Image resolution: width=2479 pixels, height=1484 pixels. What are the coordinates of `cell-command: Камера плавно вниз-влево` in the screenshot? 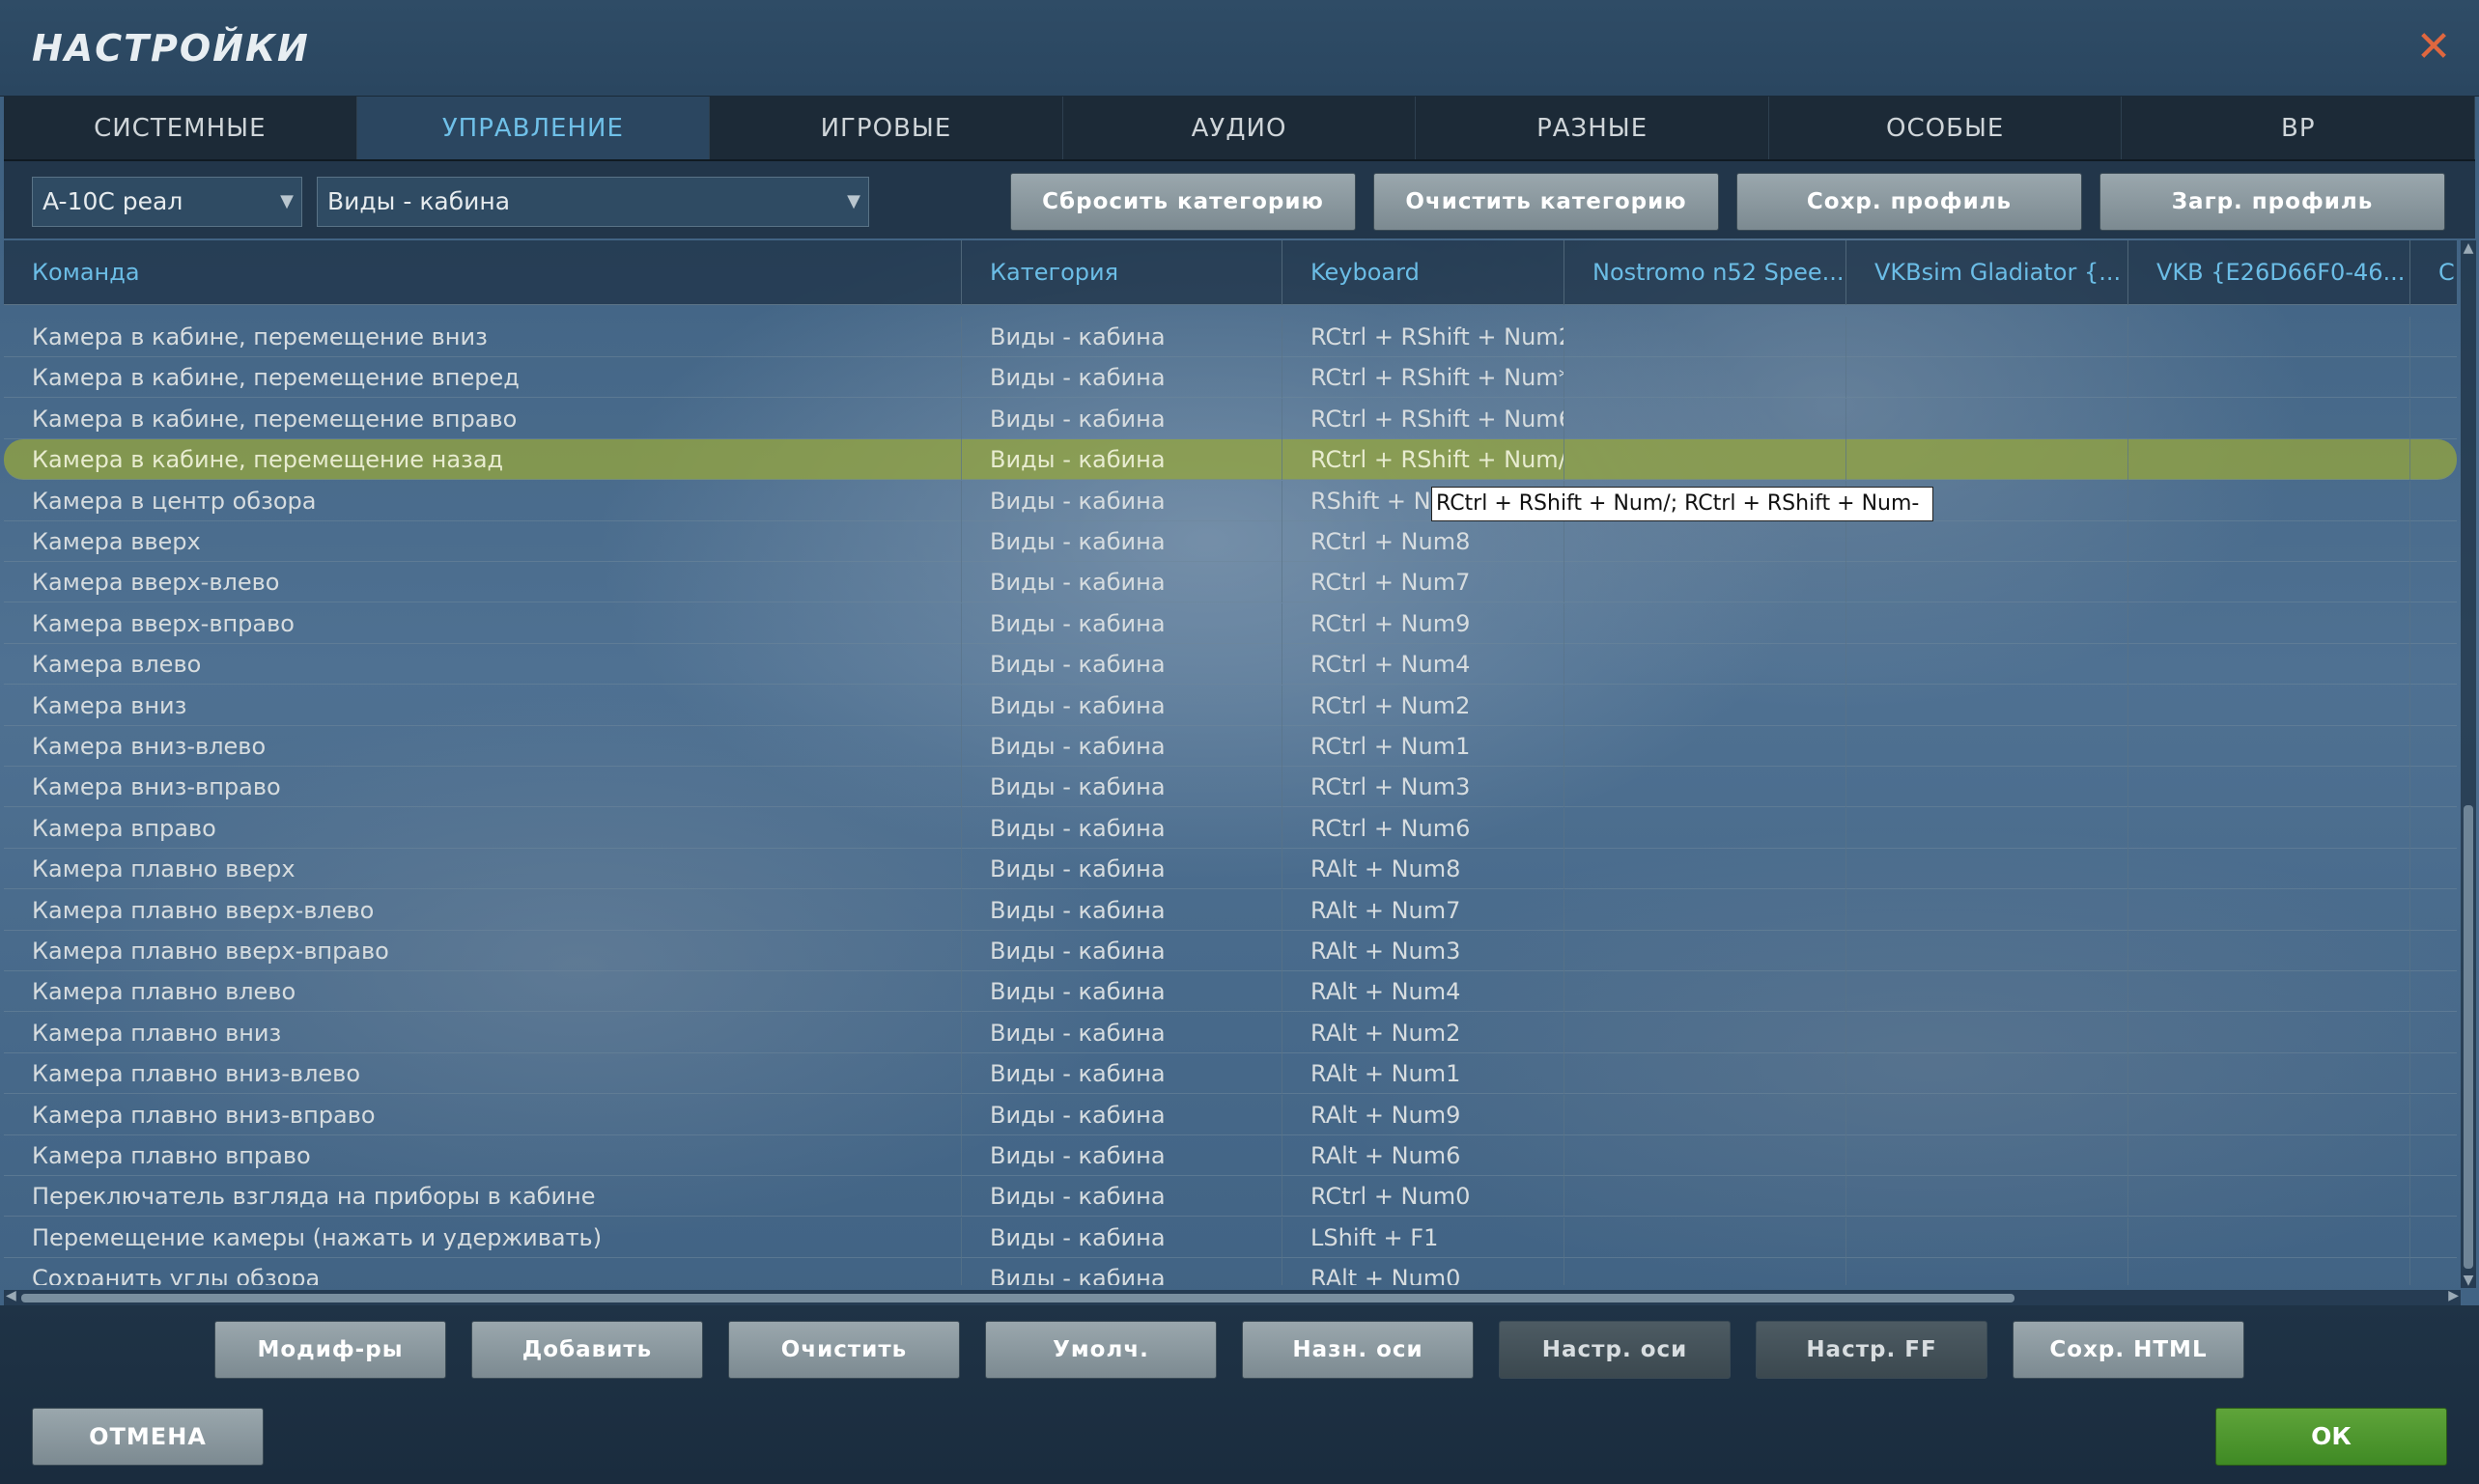 It's located at (483, 1074).